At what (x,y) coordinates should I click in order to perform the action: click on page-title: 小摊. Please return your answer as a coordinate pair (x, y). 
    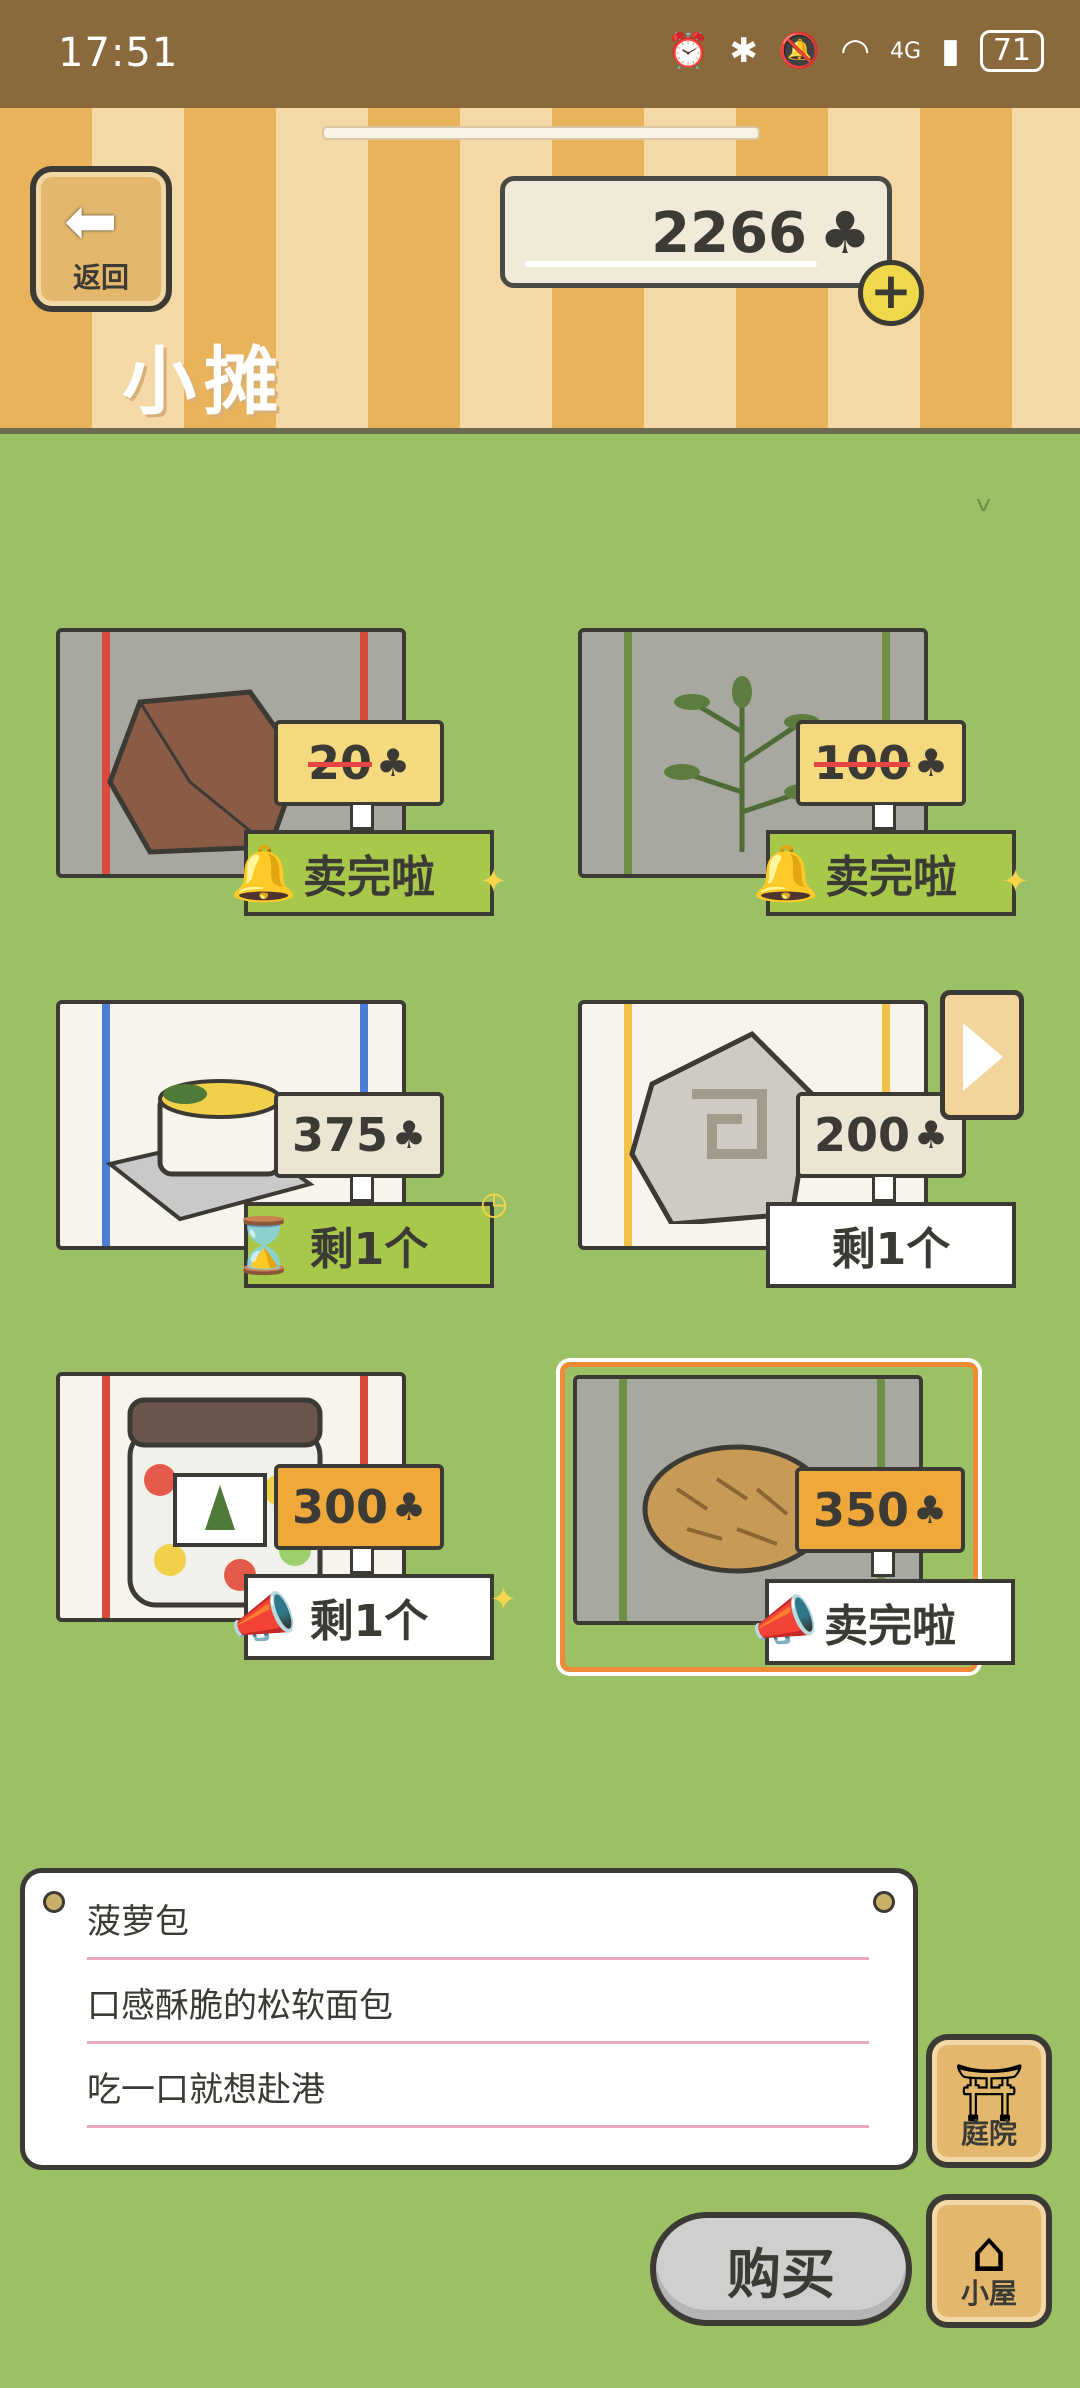
    Looking at the image, I should click on (204, 382).